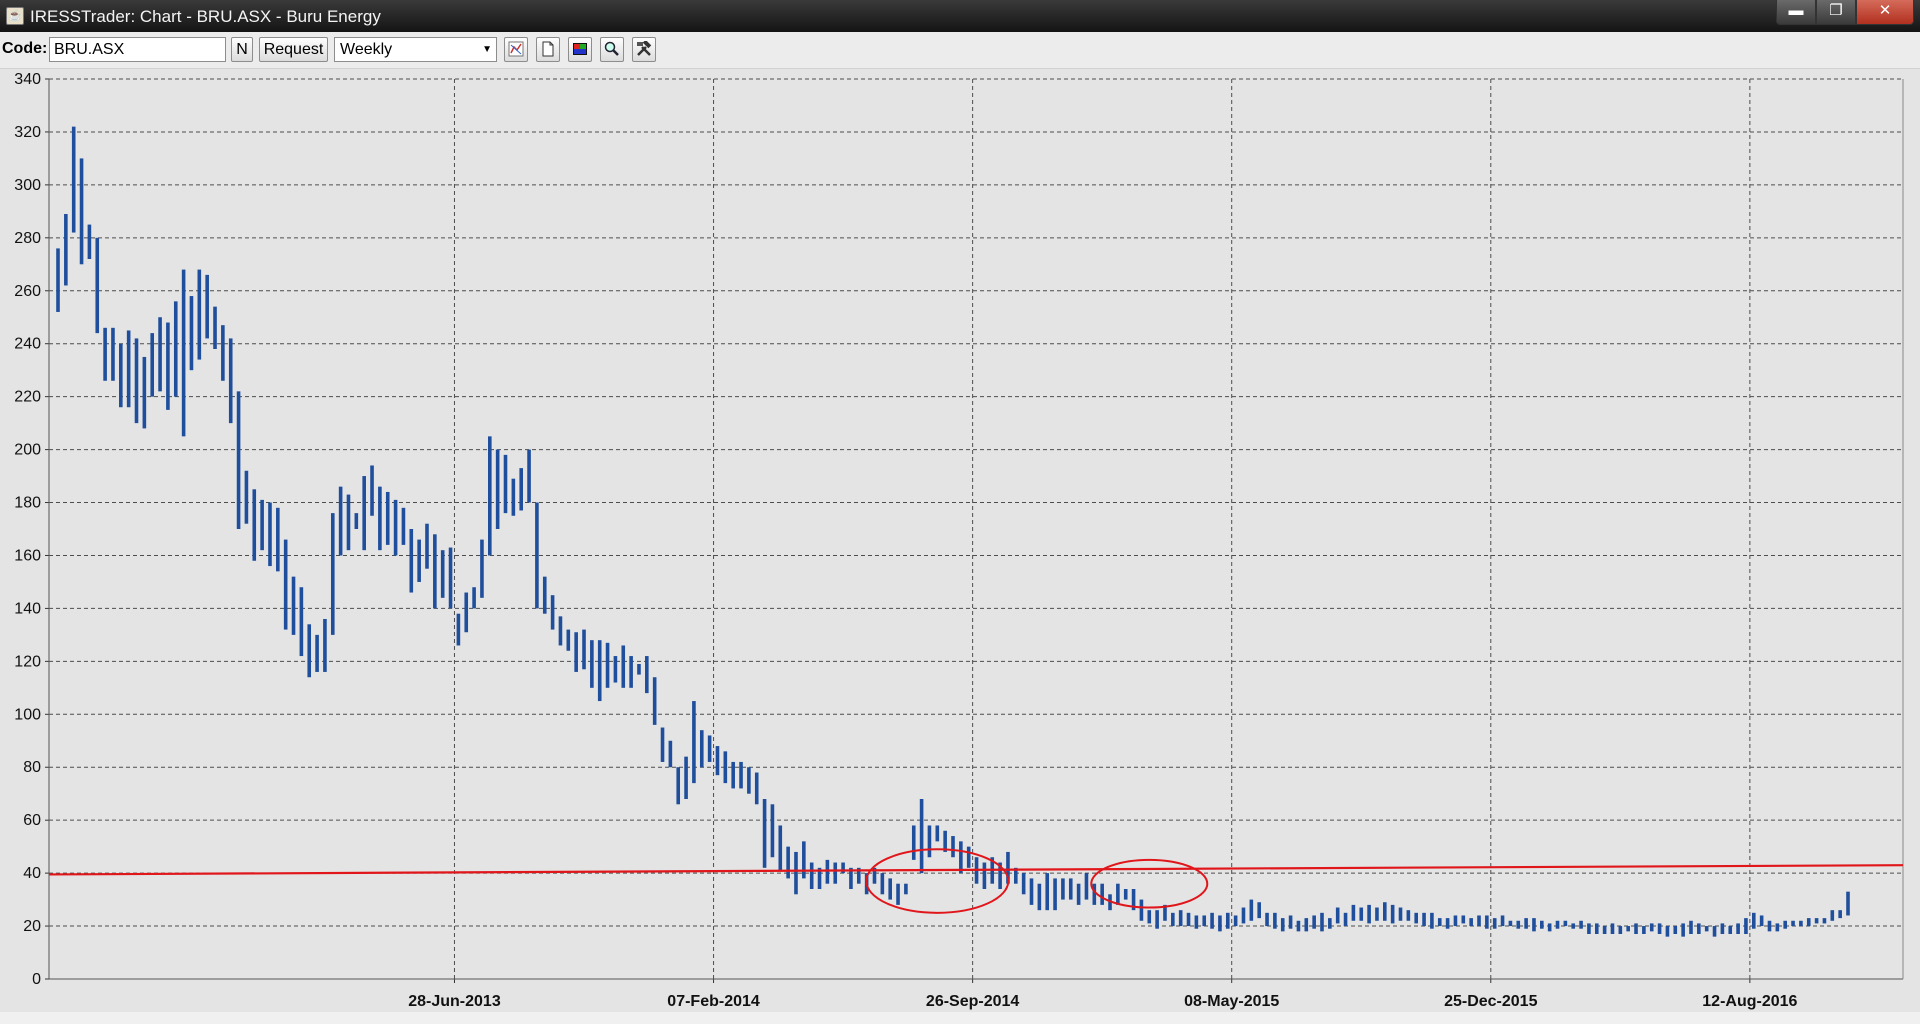 The image size is (1920, 1024). Describe the element at coordinates (27, 555) in the screenshot. I see `y-tick-label: 160` at that location.